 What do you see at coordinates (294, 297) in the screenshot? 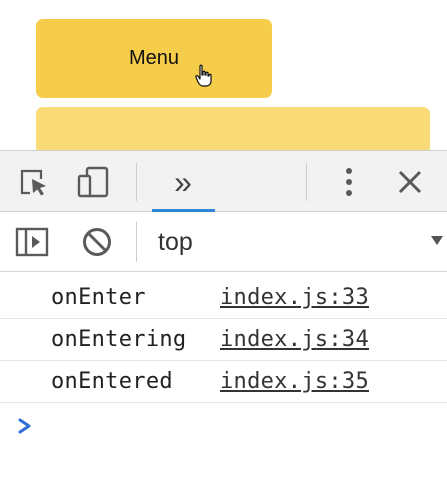
I see `log-source-link: index.js:33` at bounding box center [294, 297].